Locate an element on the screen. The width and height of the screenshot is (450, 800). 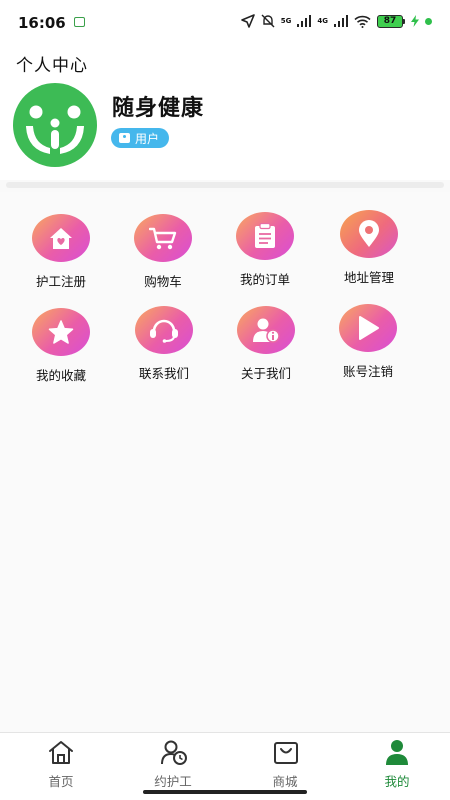
tab-label: 我的 is located at coordinates (397, 781).